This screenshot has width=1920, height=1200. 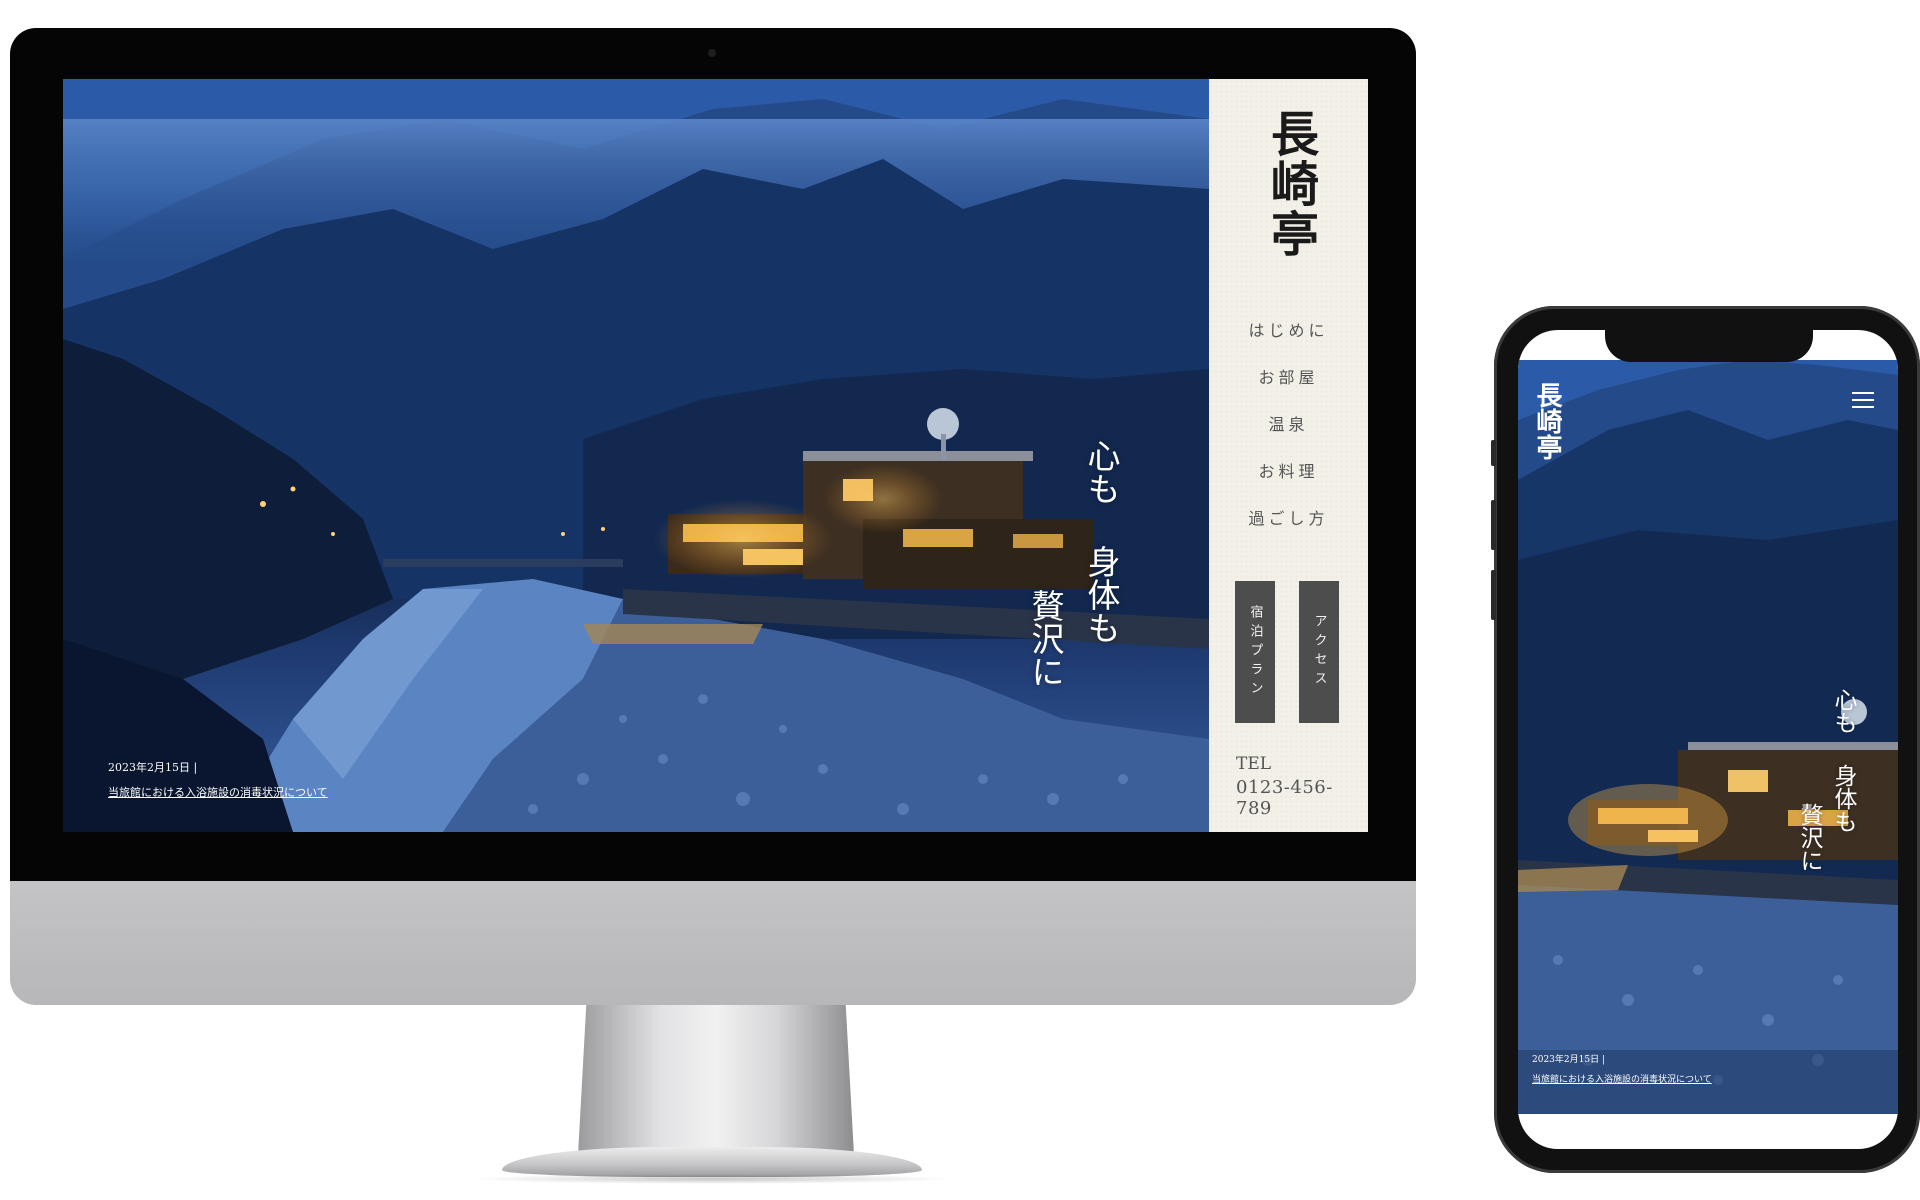 I want to click on monitor-stand-base, so click(x=712, y=1162).